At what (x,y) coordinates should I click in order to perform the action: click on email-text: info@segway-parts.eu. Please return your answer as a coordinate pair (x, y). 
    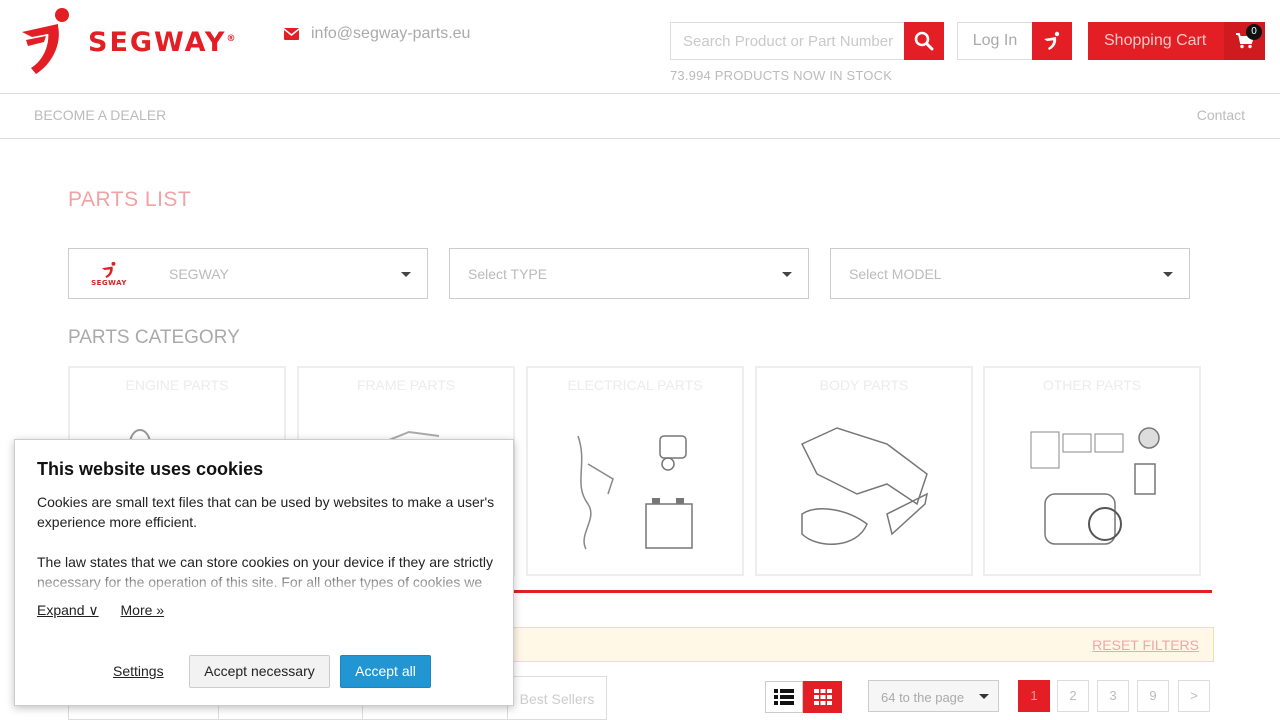
    Looking at the image, I should click on (391, 33).